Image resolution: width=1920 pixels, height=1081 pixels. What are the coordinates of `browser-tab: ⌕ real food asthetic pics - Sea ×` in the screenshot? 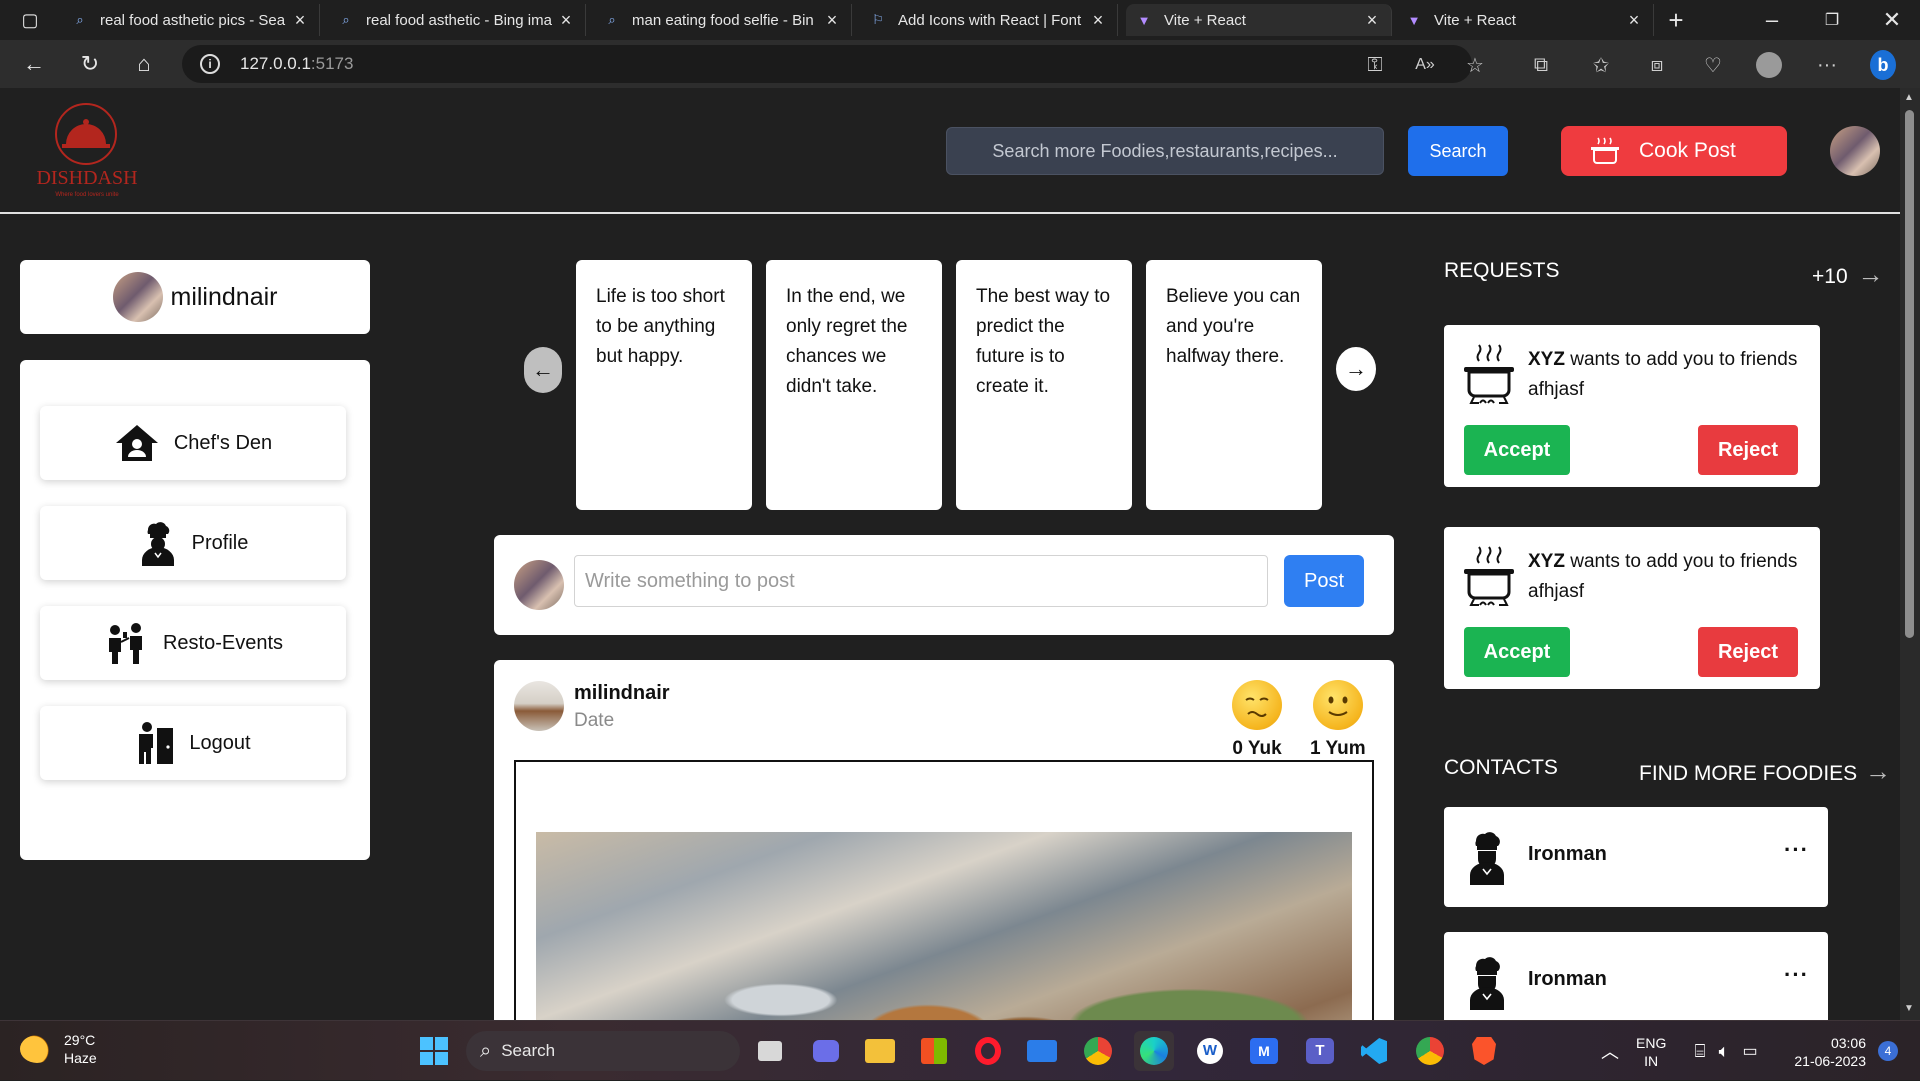 It's located at (191, 20).